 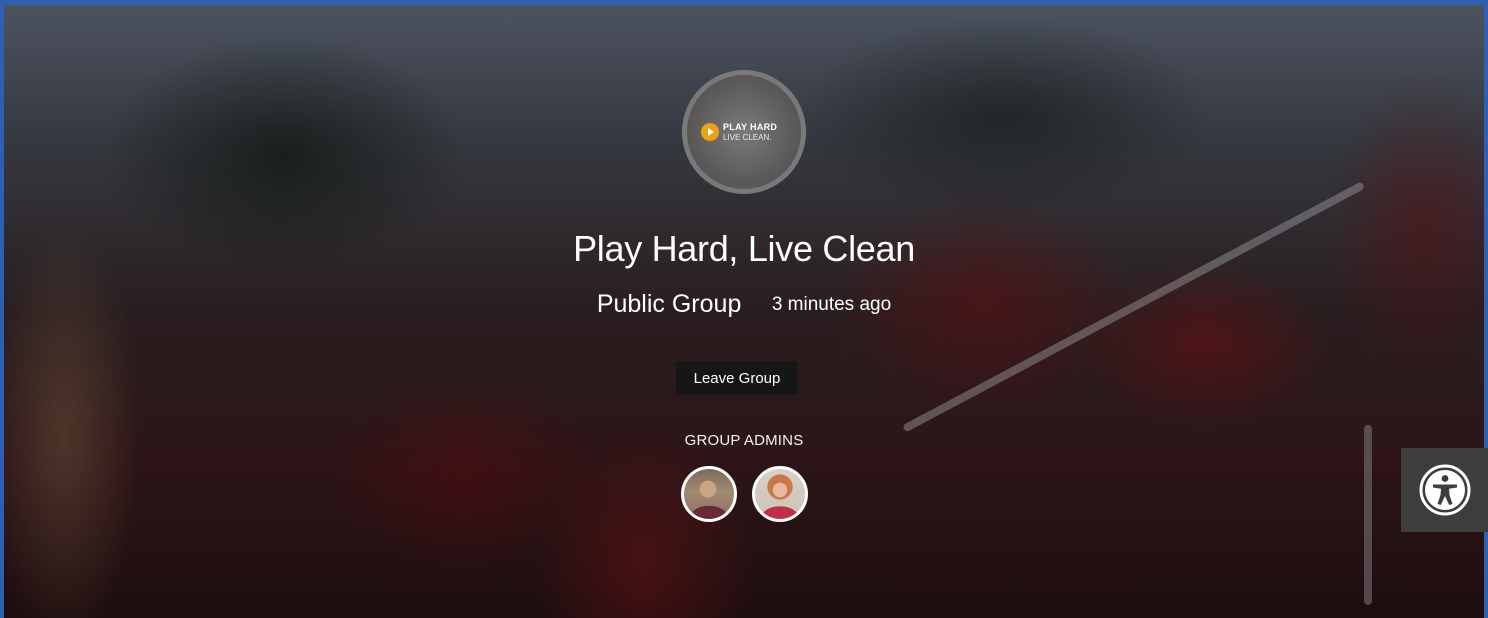 I want to click on play-icon, so click(x=710, y=132).